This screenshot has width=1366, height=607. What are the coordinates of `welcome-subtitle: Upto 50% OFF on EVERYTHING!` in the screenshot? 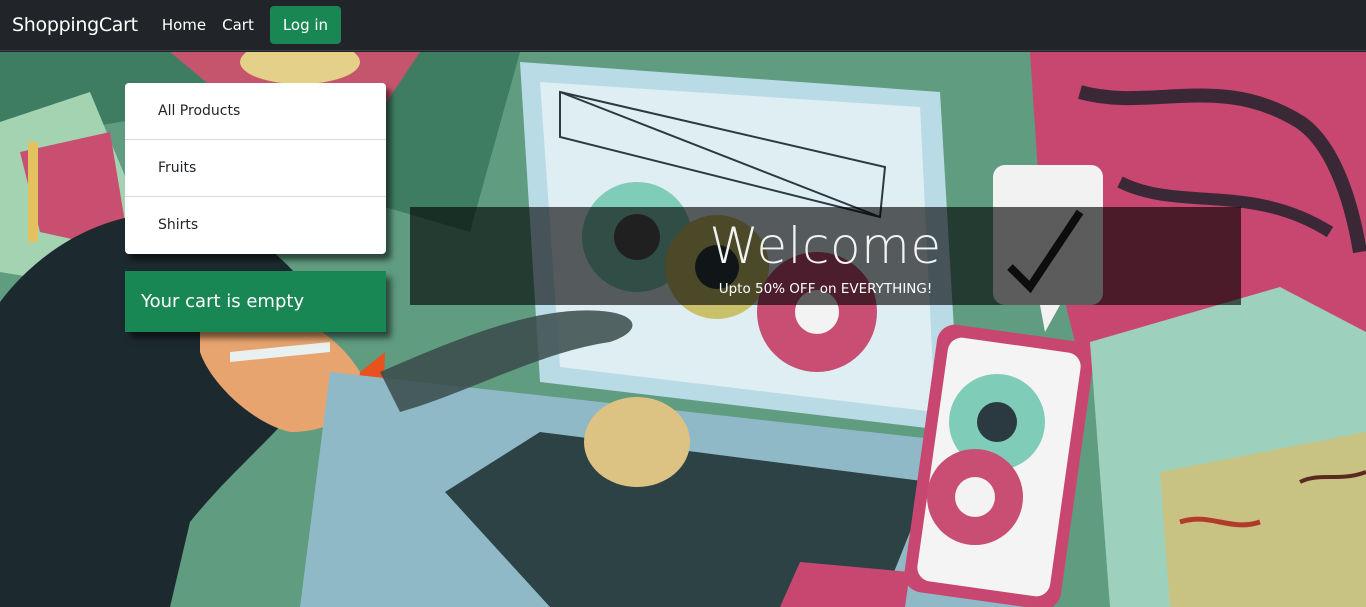 It's located at (825, 289).